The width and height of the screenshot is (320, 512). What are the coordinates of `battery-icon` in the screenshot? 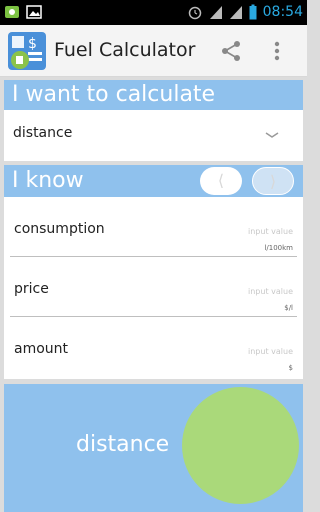 It's located at (253, 12).